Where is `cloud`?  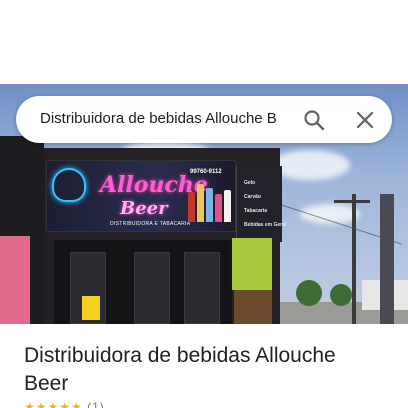 cloud is located at coordinates (310, 165).